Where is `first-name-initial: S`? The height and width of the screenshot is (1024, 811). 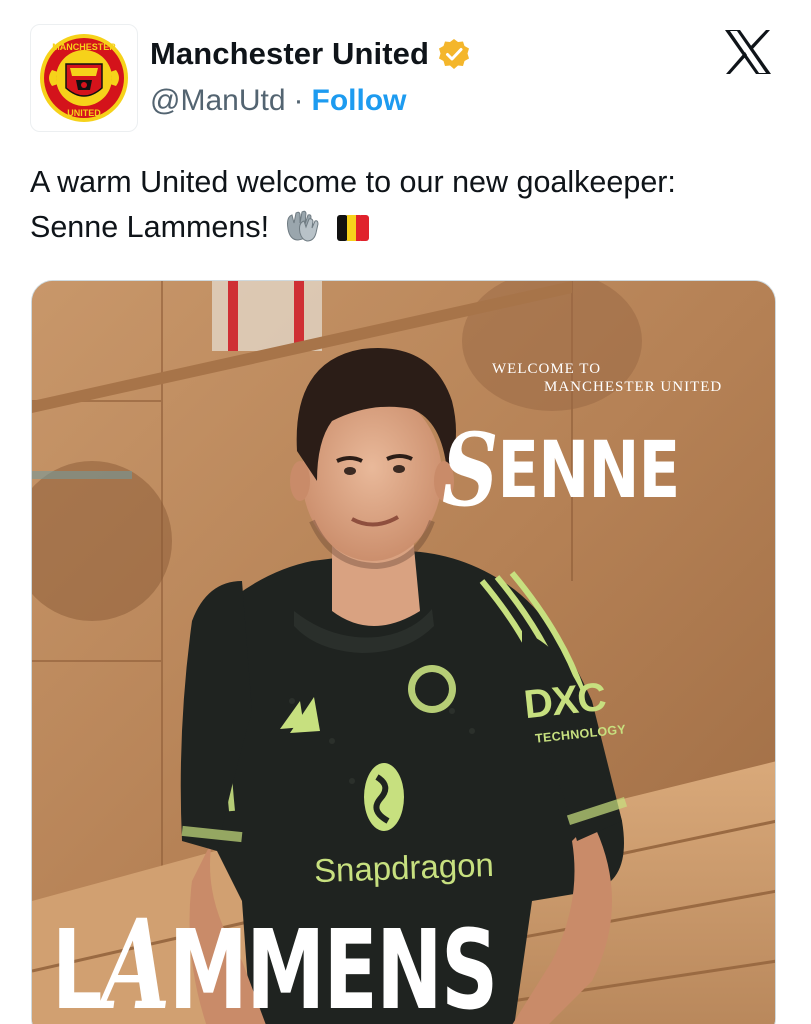
first-name-initial: S is located at coordinates (470, 470).